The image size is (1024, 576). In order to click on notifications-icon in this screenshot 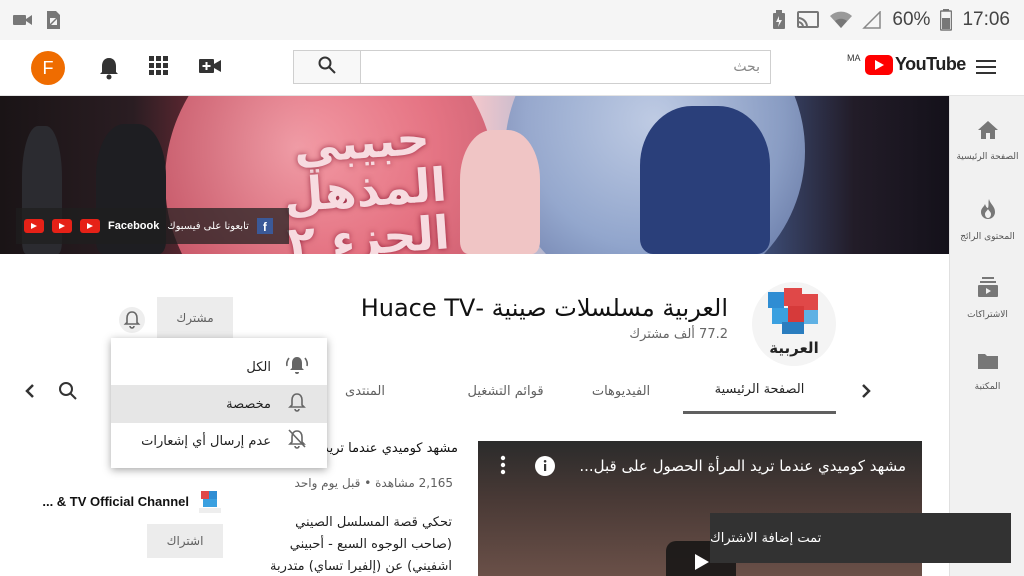, I will do `click(109, 68)`.